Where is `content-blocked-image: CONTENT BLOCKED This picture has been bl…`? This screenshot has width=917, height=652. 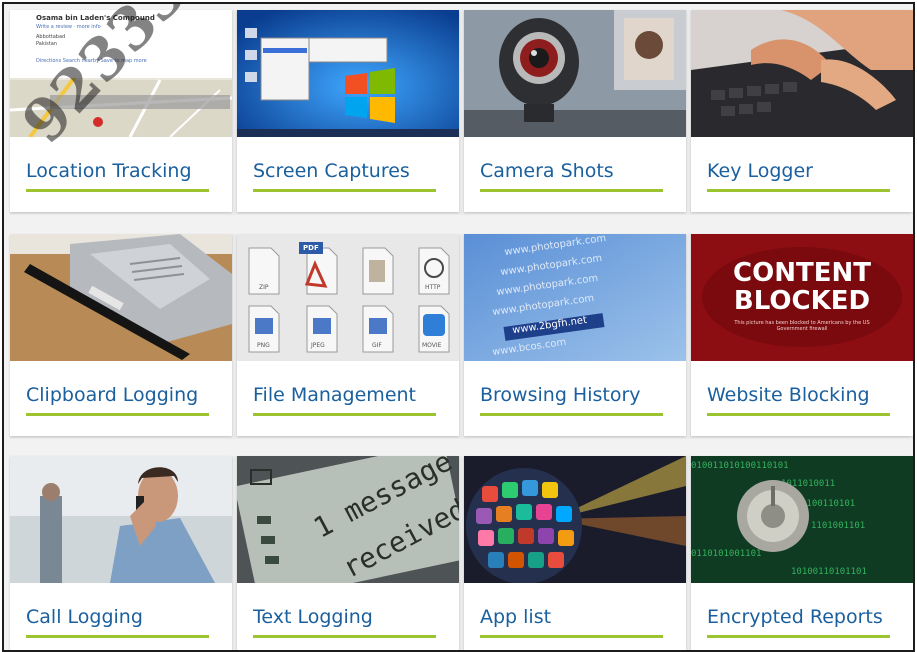 content-blocked-image: CONTENT BLOCKED This picture has been bl… is located at coordinates (802, 297).